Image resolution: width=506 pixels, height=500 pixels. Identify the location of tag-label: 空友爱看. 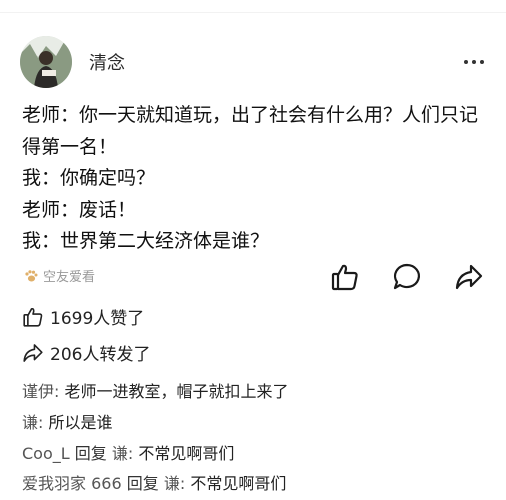
(69, 277).